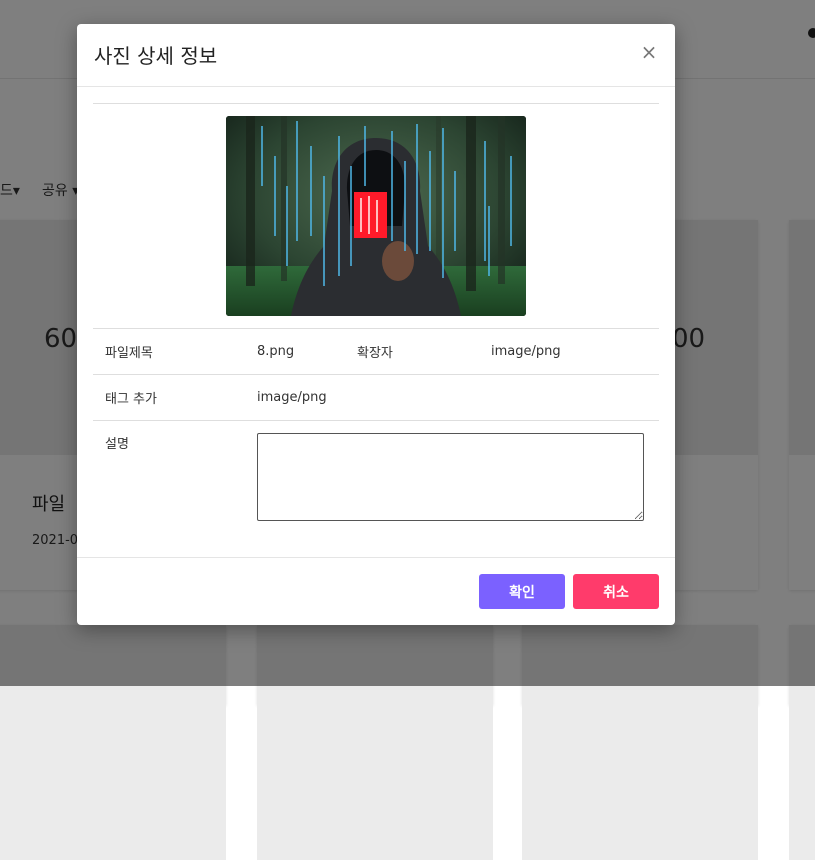  I want to click on photo-preview, so click(376, 216).